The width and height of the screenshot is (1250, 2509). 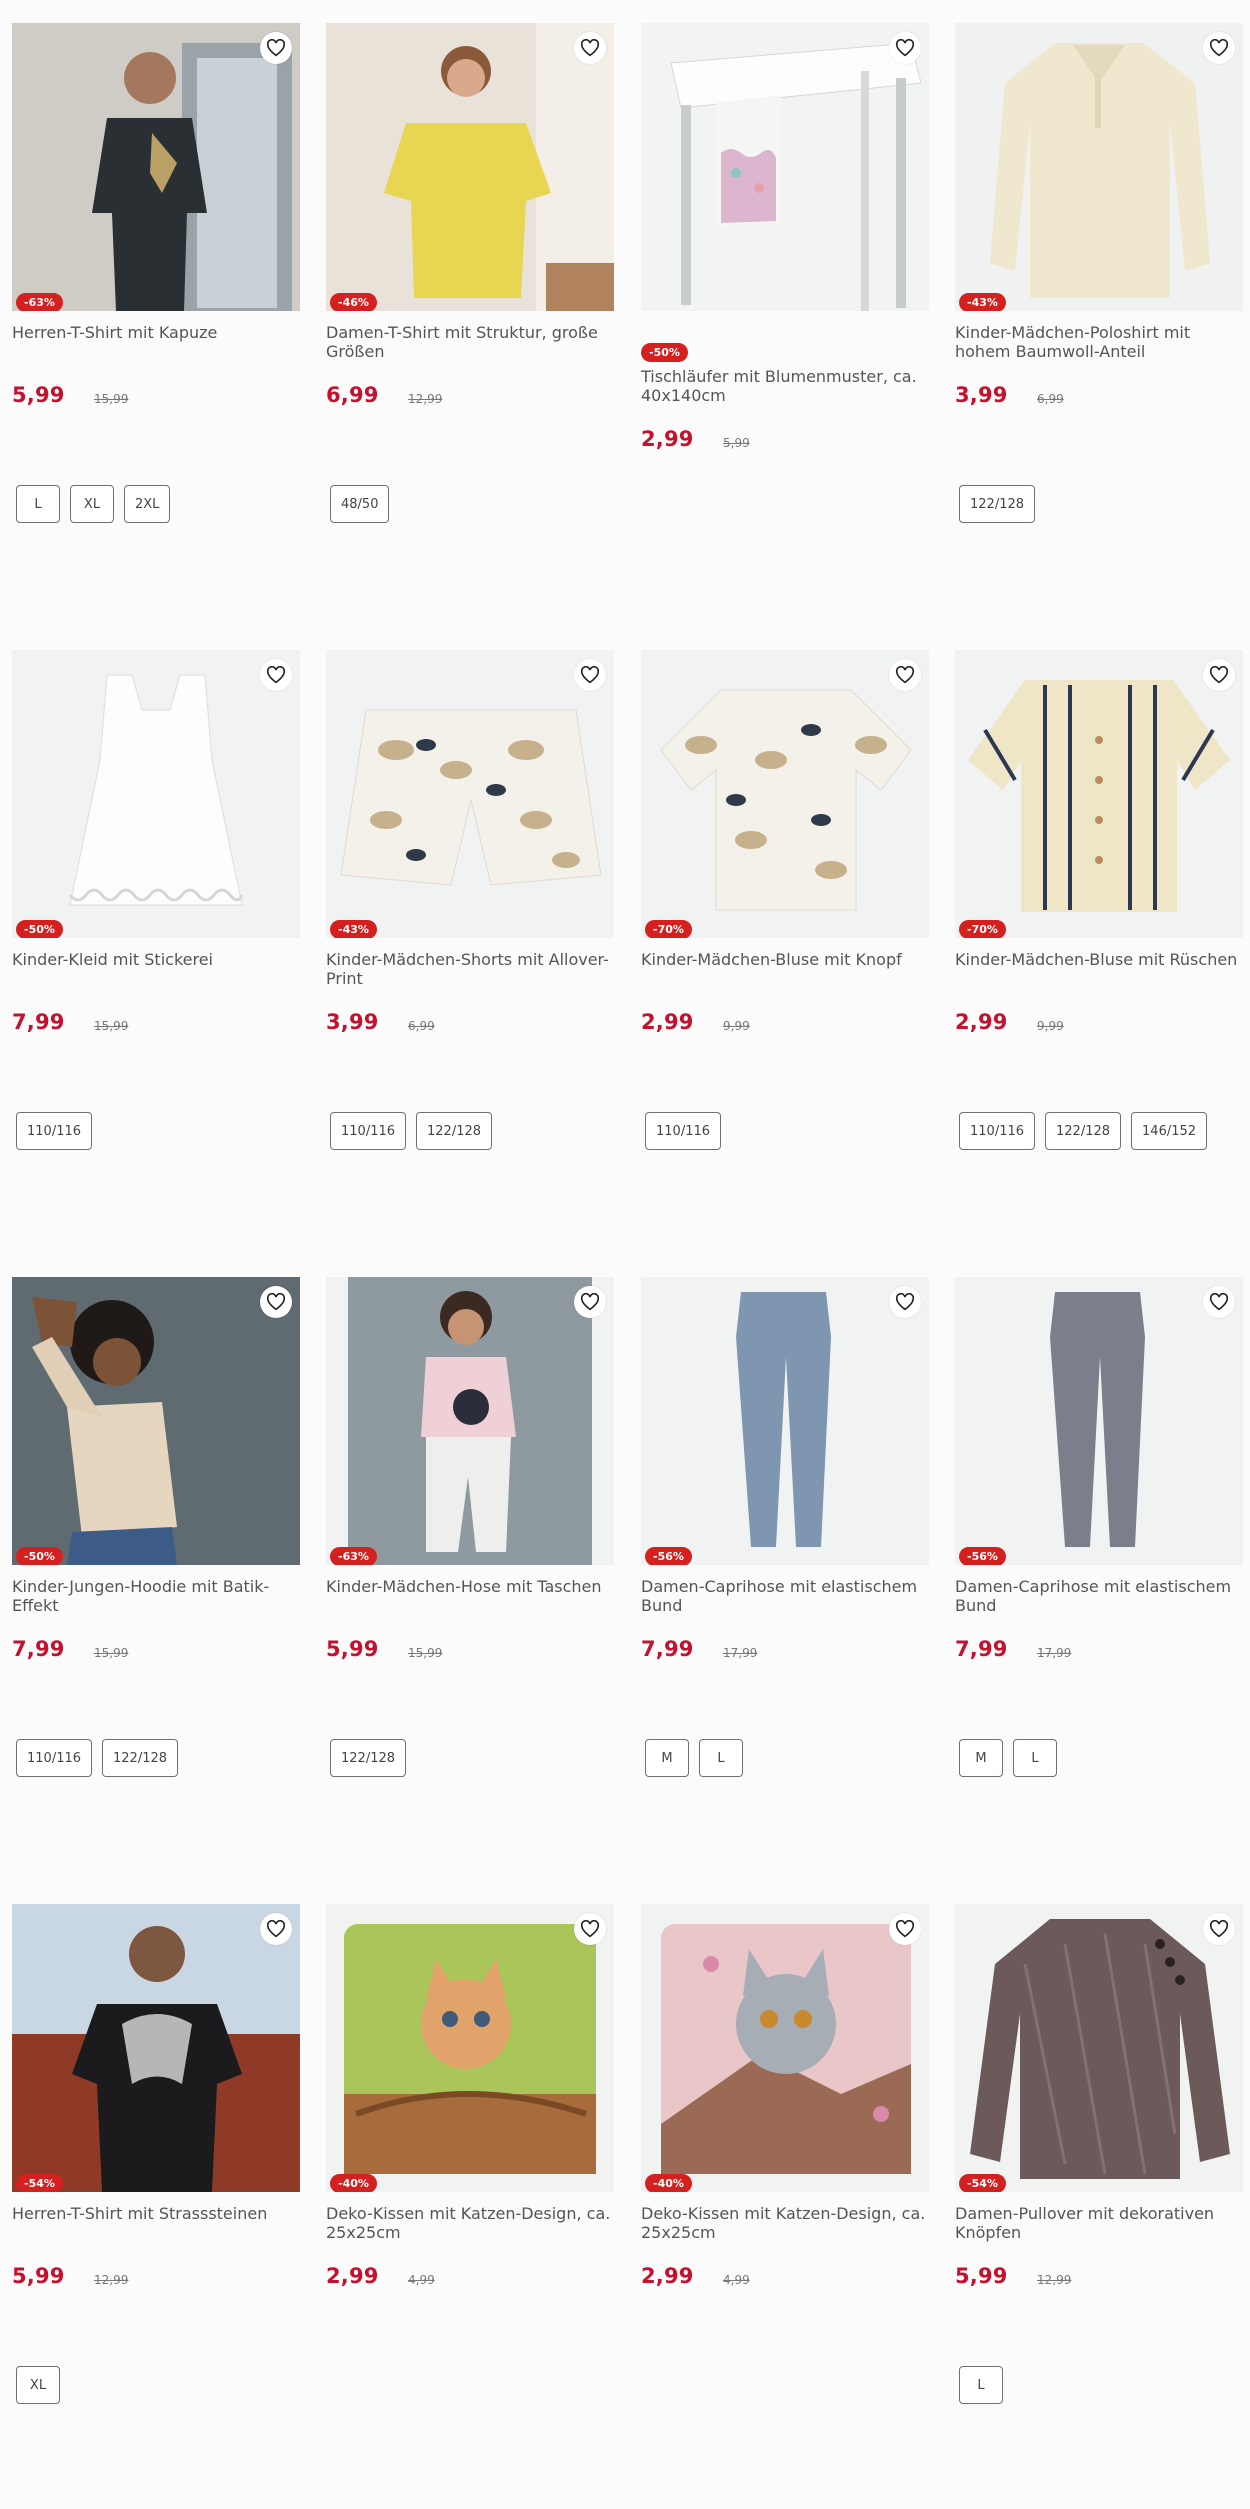 What do you see at coordinates (470, 969) in the screenshot?
I see `product-title: Kinder-Mädchen-Shorts mit Allover-Print` at bounding box center [470, 969].